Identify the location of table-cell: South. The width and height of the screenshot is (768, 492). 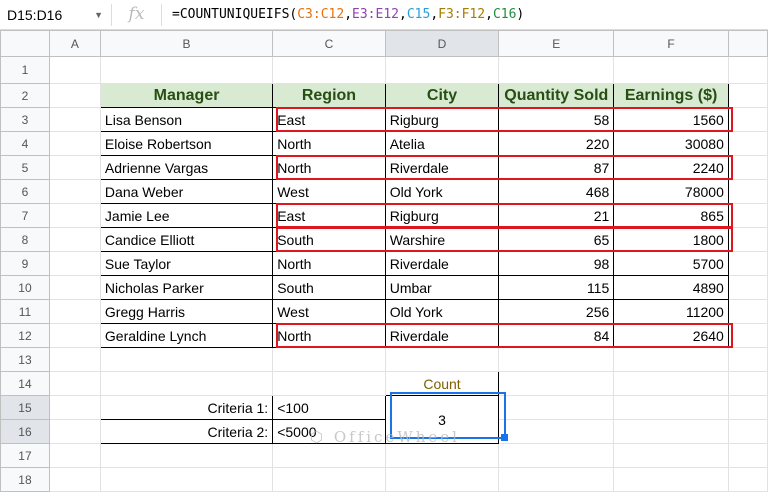
(329, 287).